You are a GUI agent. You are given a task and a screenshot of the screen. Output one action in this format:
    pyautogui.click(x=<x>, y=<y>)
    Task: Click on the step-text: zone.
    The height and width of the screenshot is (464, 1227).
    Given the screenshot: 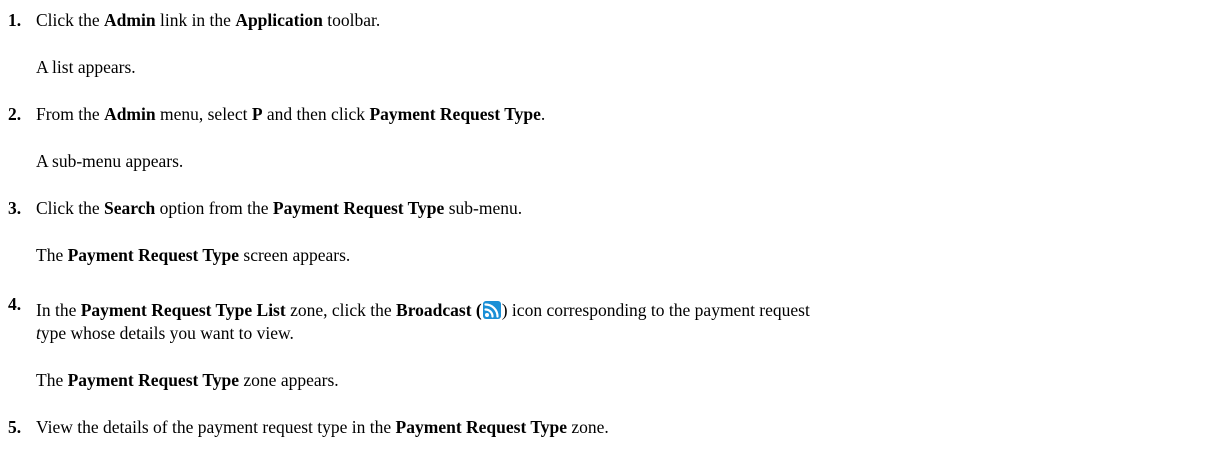 What is the action you would take?
    pyautogui.click(x=587, y=427)
    